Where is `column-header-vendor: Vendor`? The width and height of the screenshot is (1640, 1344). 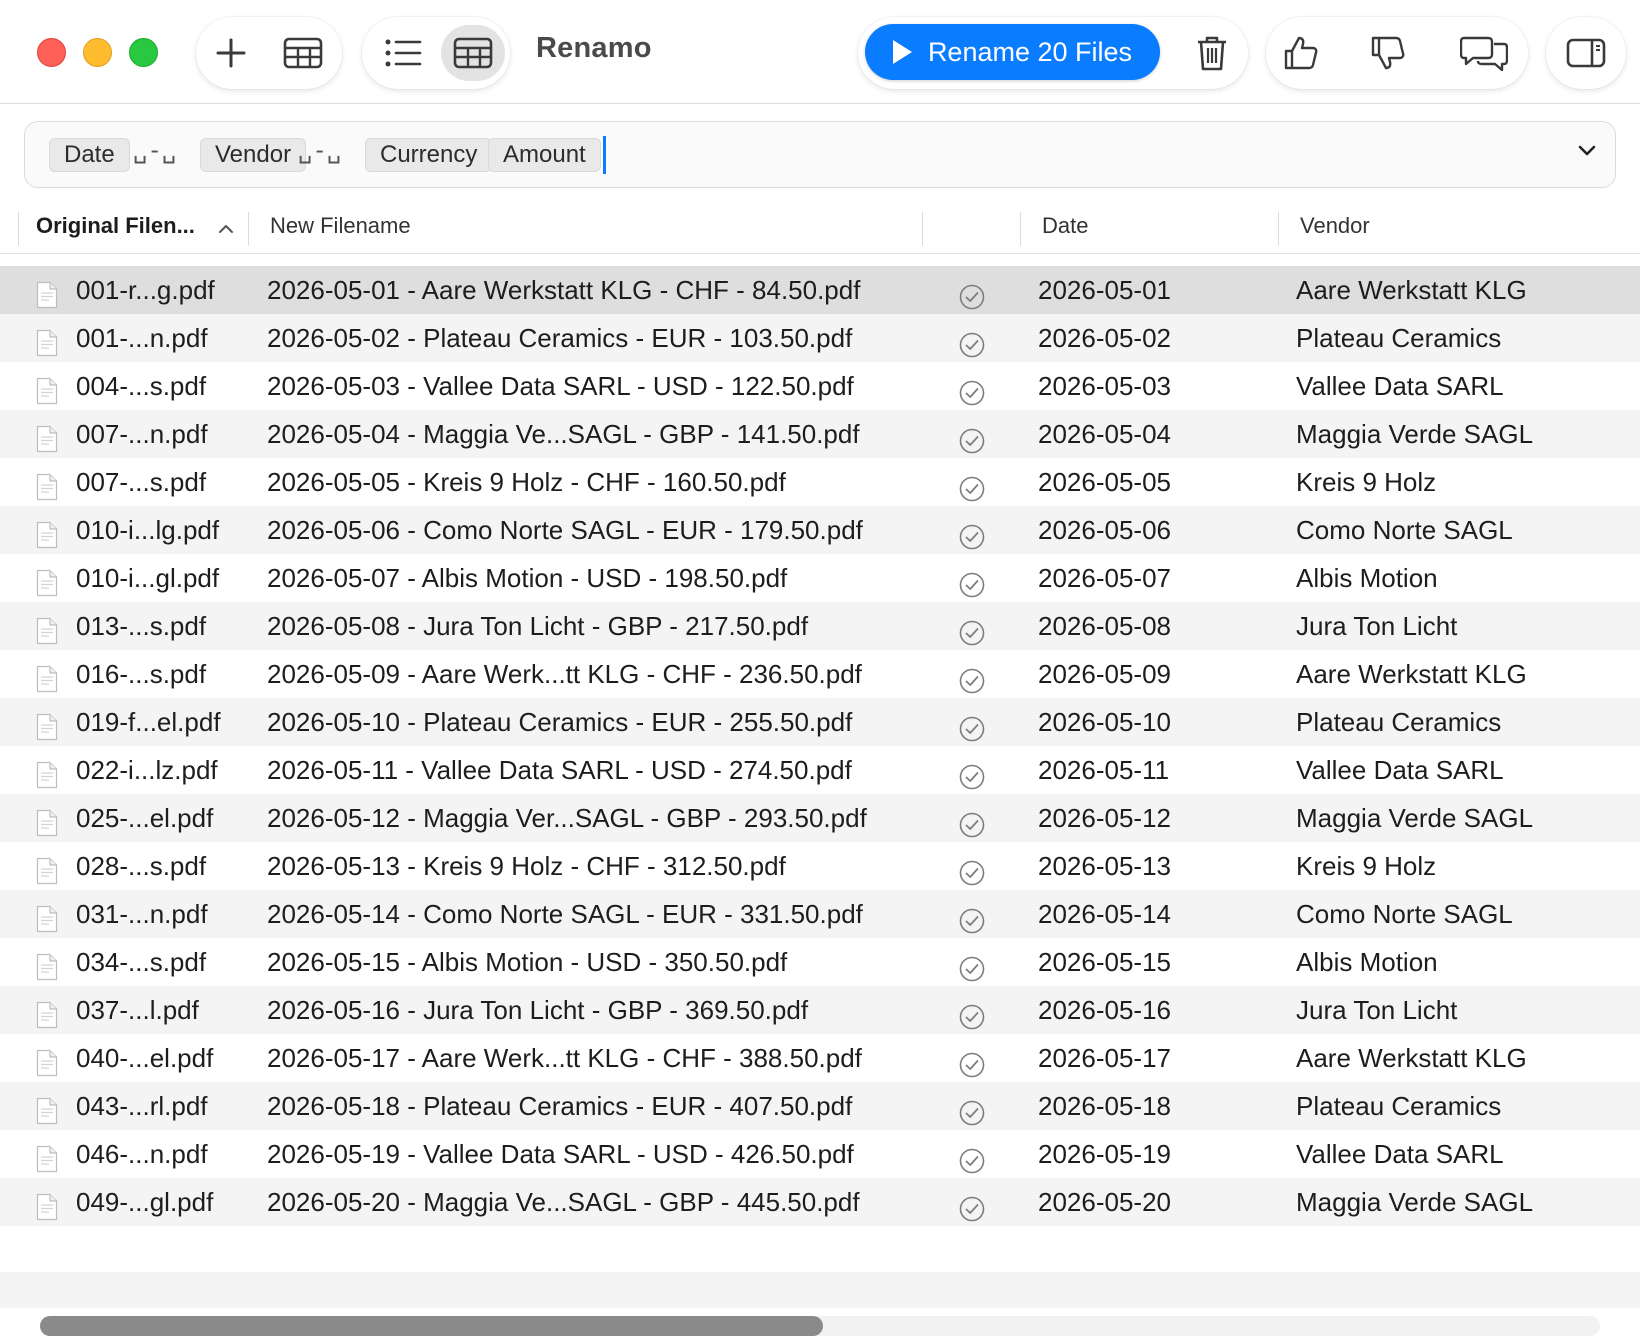
column-header-vendor: Vendor is located at coordinates (1335, 226).